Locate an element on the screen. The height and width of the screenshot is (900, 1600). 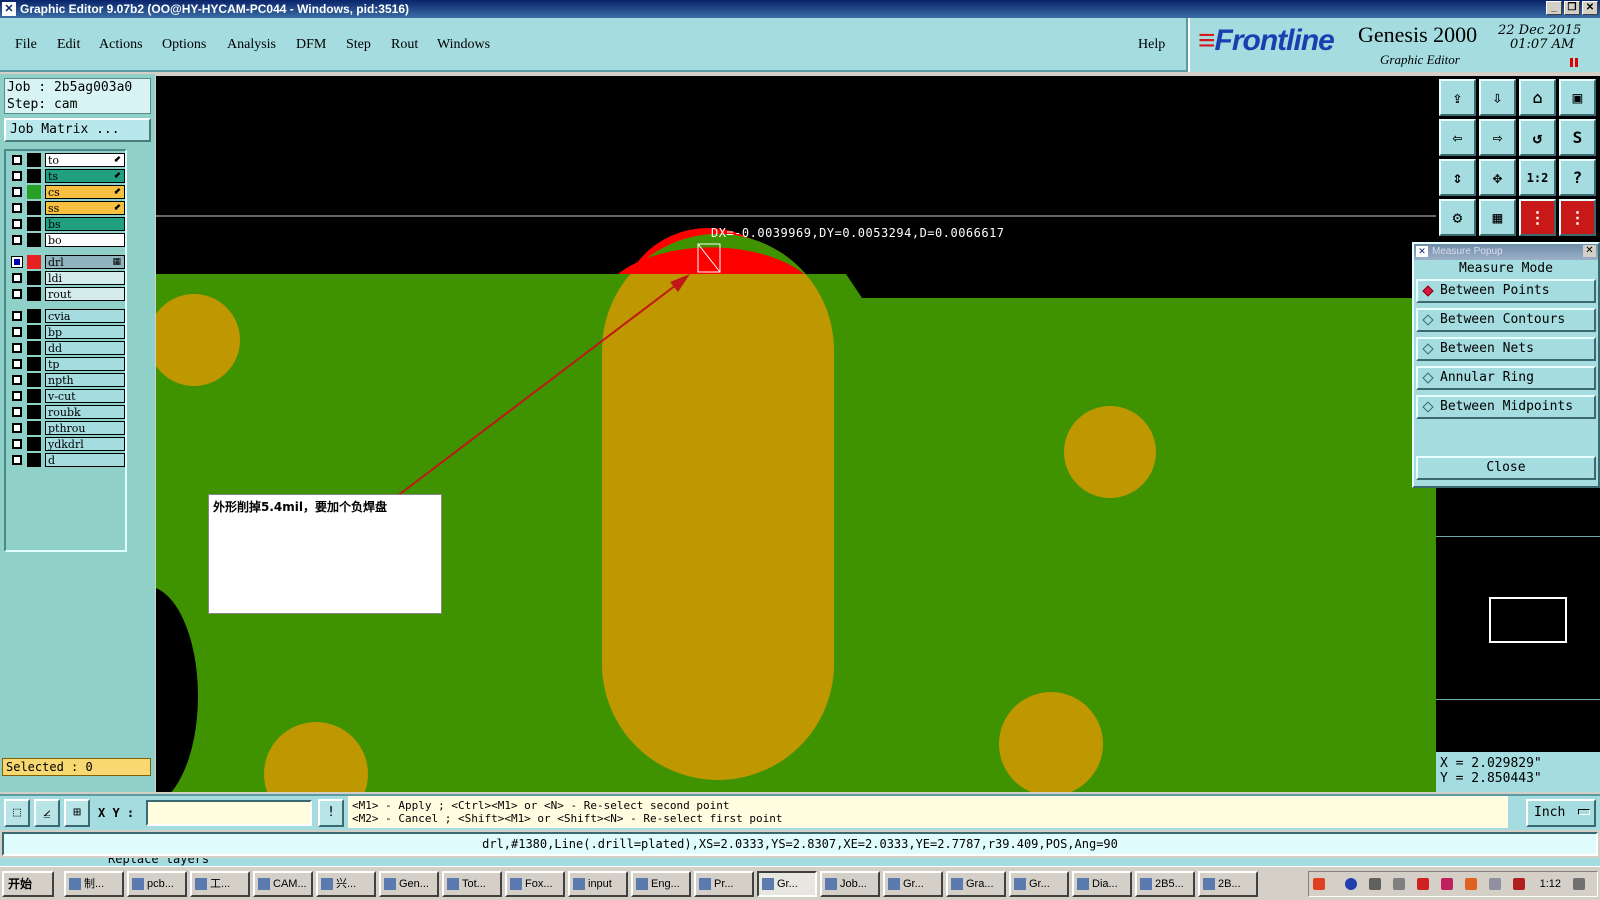
close-tray-icon is located at coordinates (1447, 884).